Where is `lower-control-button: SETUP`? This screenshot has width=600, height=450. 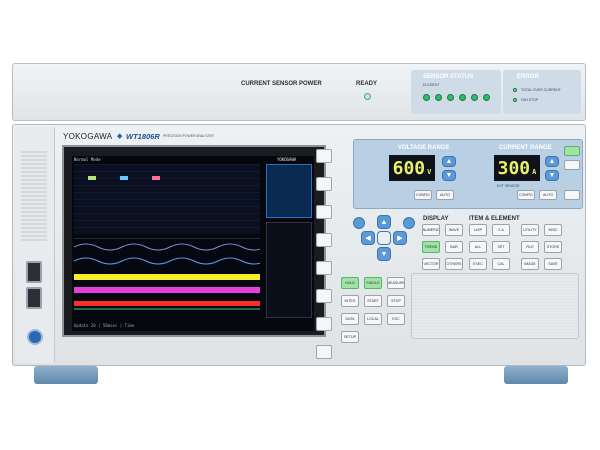
lower-control-button: SETUP is located at coordinates (350, 337).